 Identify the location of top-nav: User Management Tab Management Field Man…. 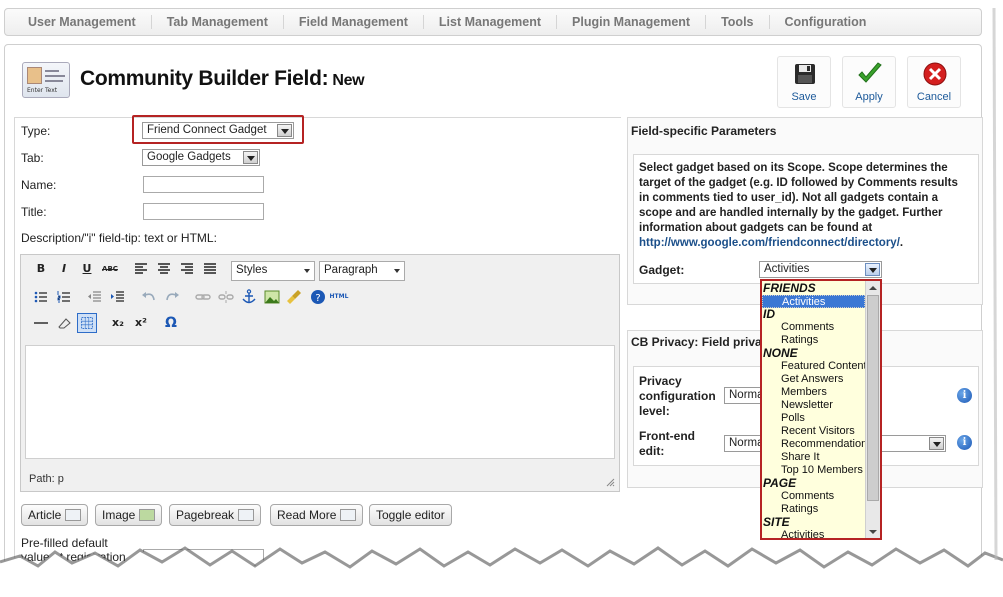
(493, 22).